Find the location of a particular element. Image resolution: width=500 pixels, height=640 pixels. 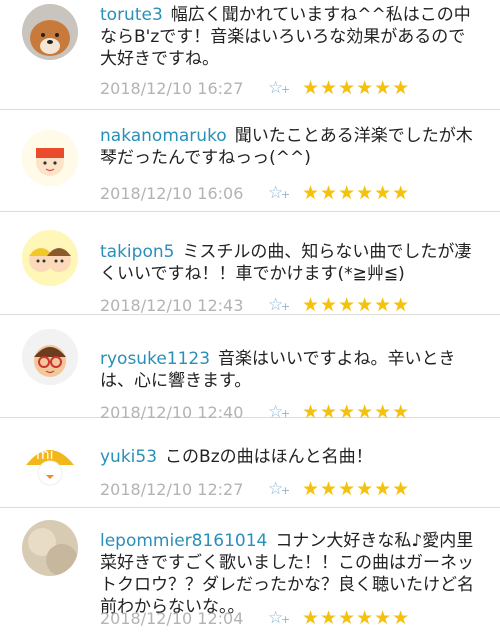

comment-timestamp: 2018/12/10 12:27 is located at coordinates (172, 489).